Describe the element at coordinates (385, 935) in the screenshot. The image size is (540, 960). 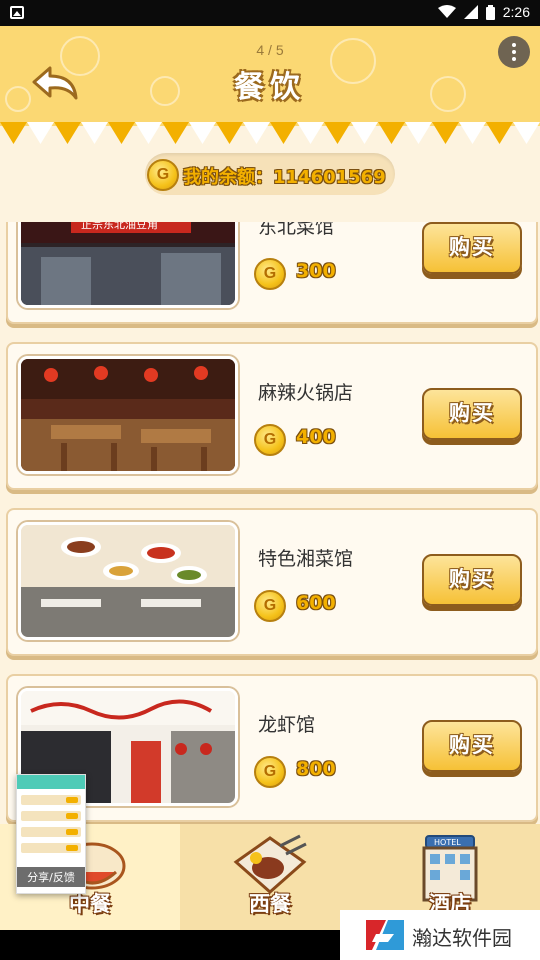
I see `watermark-logo-icon` at that location.